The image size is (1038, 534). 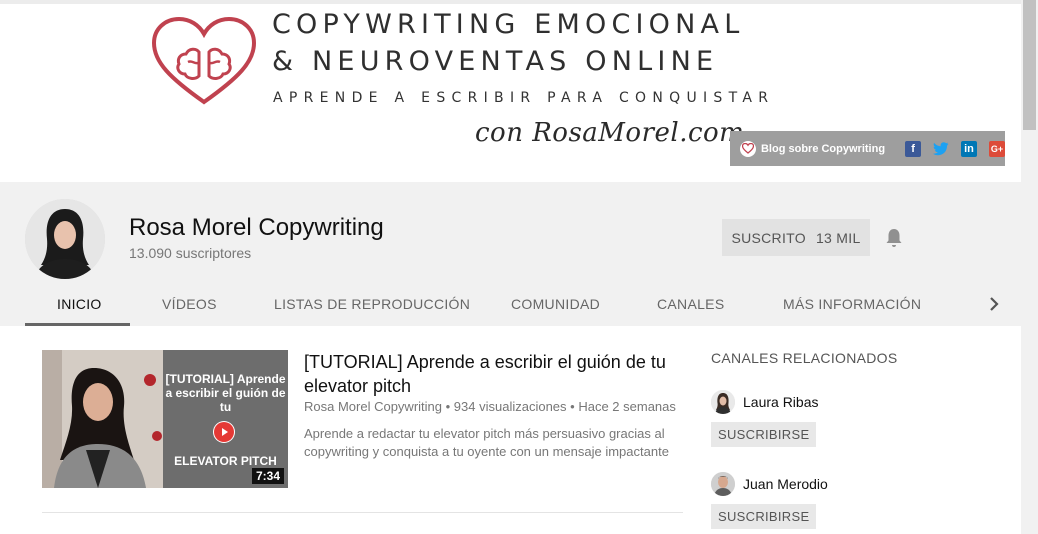 I want to click on banner-tagline: APRENDE A ESCRIBIR PARA CONQUISTAR, so click(x=524, y=98).